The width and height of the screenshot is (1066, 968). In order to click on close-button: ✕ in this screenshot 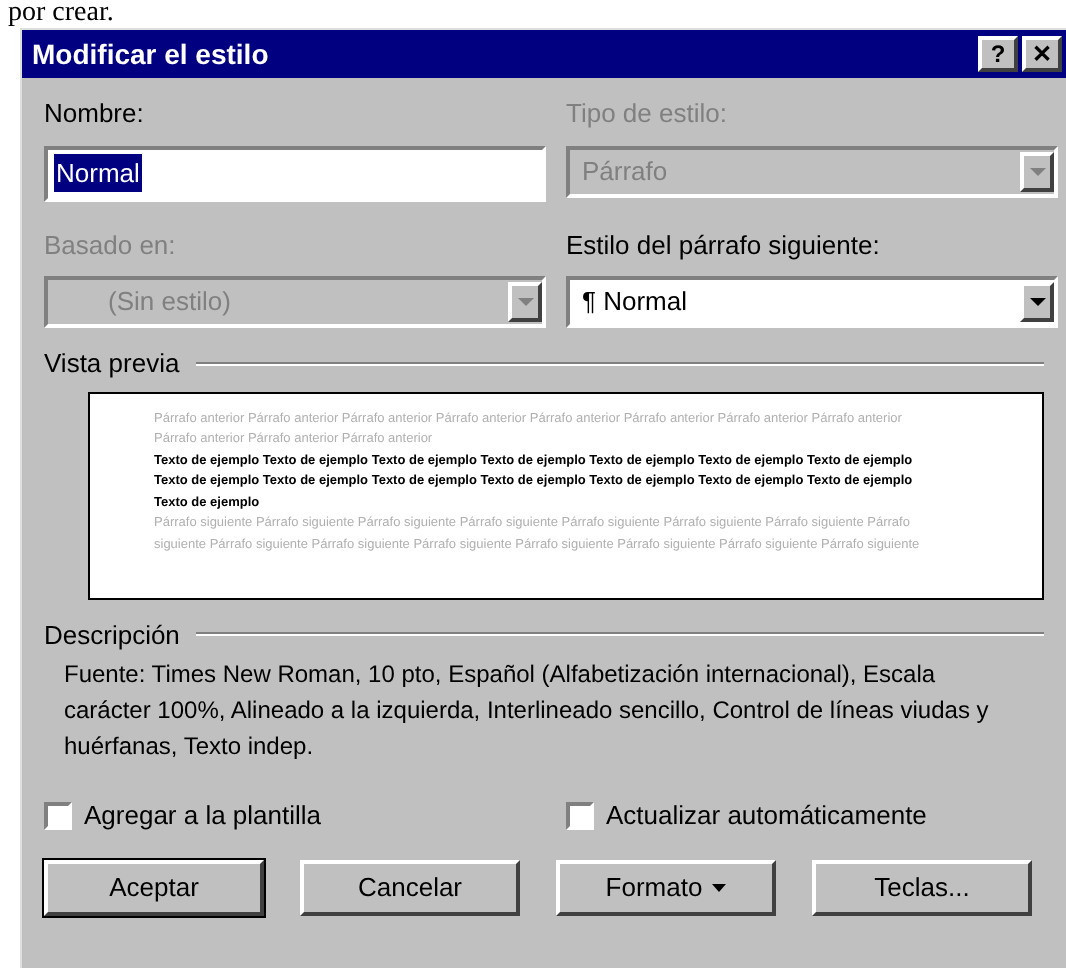, I will do `click(1042, 54)`.